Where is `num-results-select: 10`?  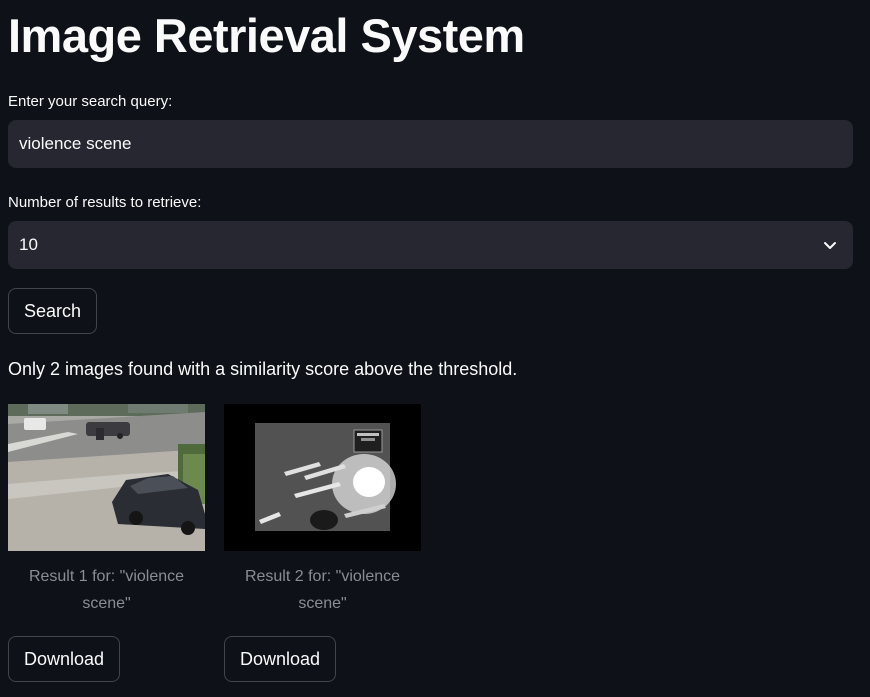 num-results-select: 10 is located at coordinates (430, 245).